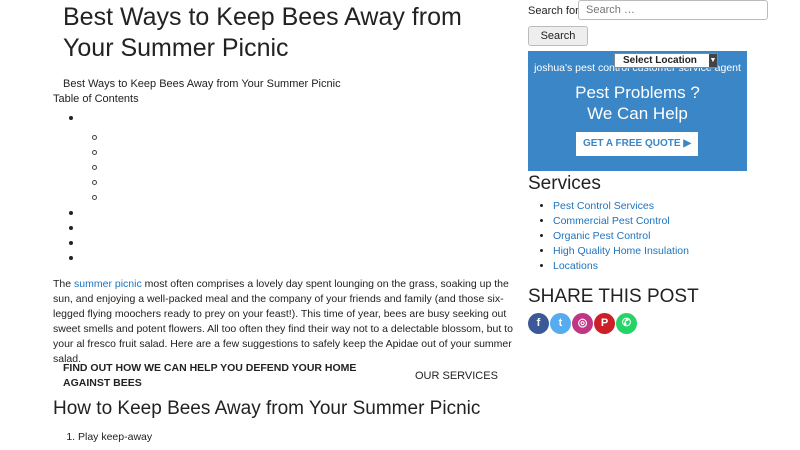 This screenshot has height=450, width=800. Describe the element at coordinates (626, 323) in the screenshot. I see `whatsapp-icon: ✆` at that location.